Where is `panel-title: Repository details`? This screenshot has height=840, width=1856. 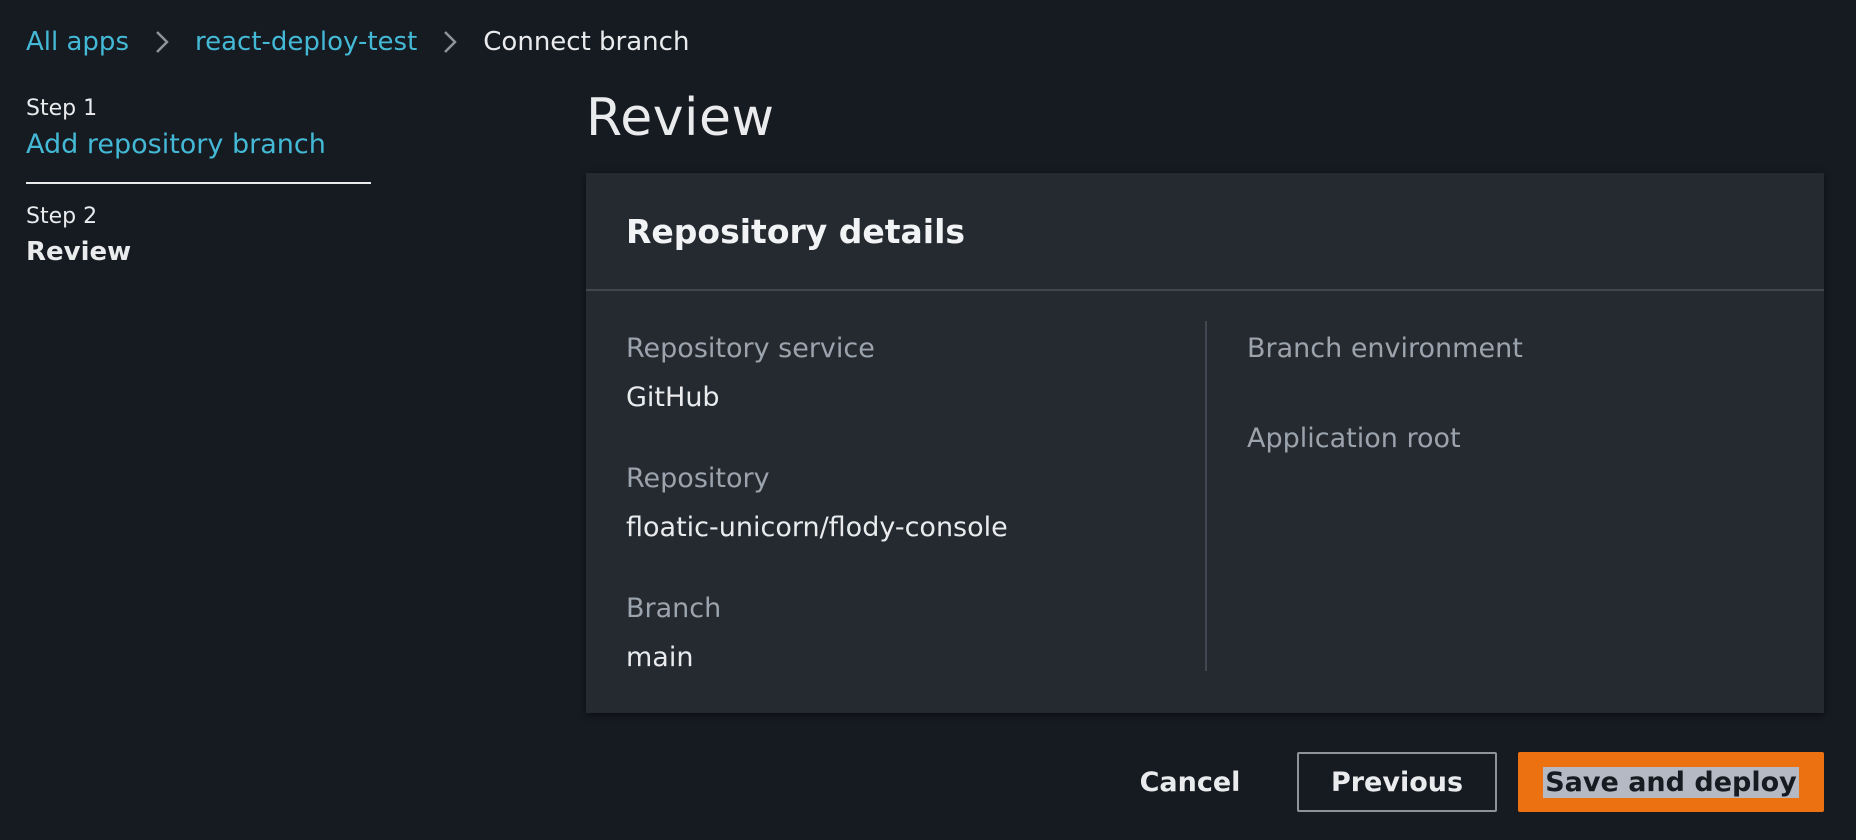
panel-title: Repository details is located at coordinates (796, 231).